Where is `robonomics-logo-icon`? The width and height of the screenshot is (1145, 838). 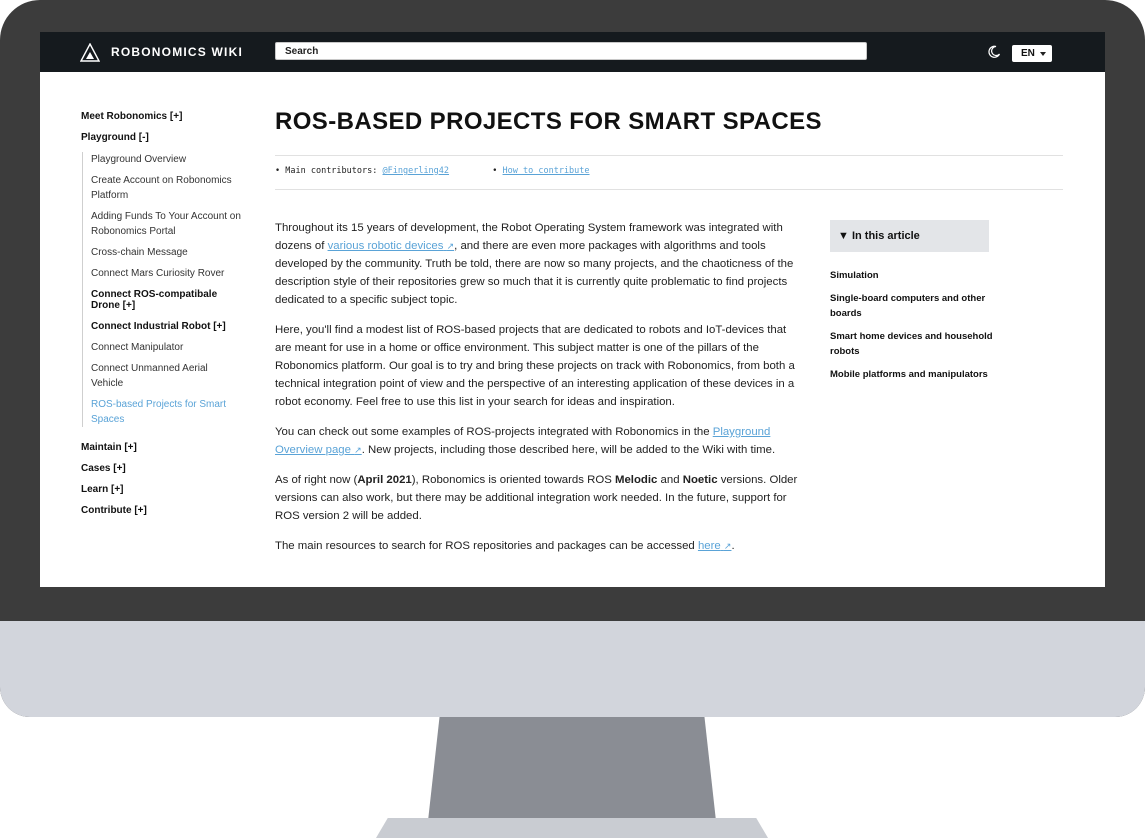 robonomics-logo-icon is located at coordinates (90, 52).